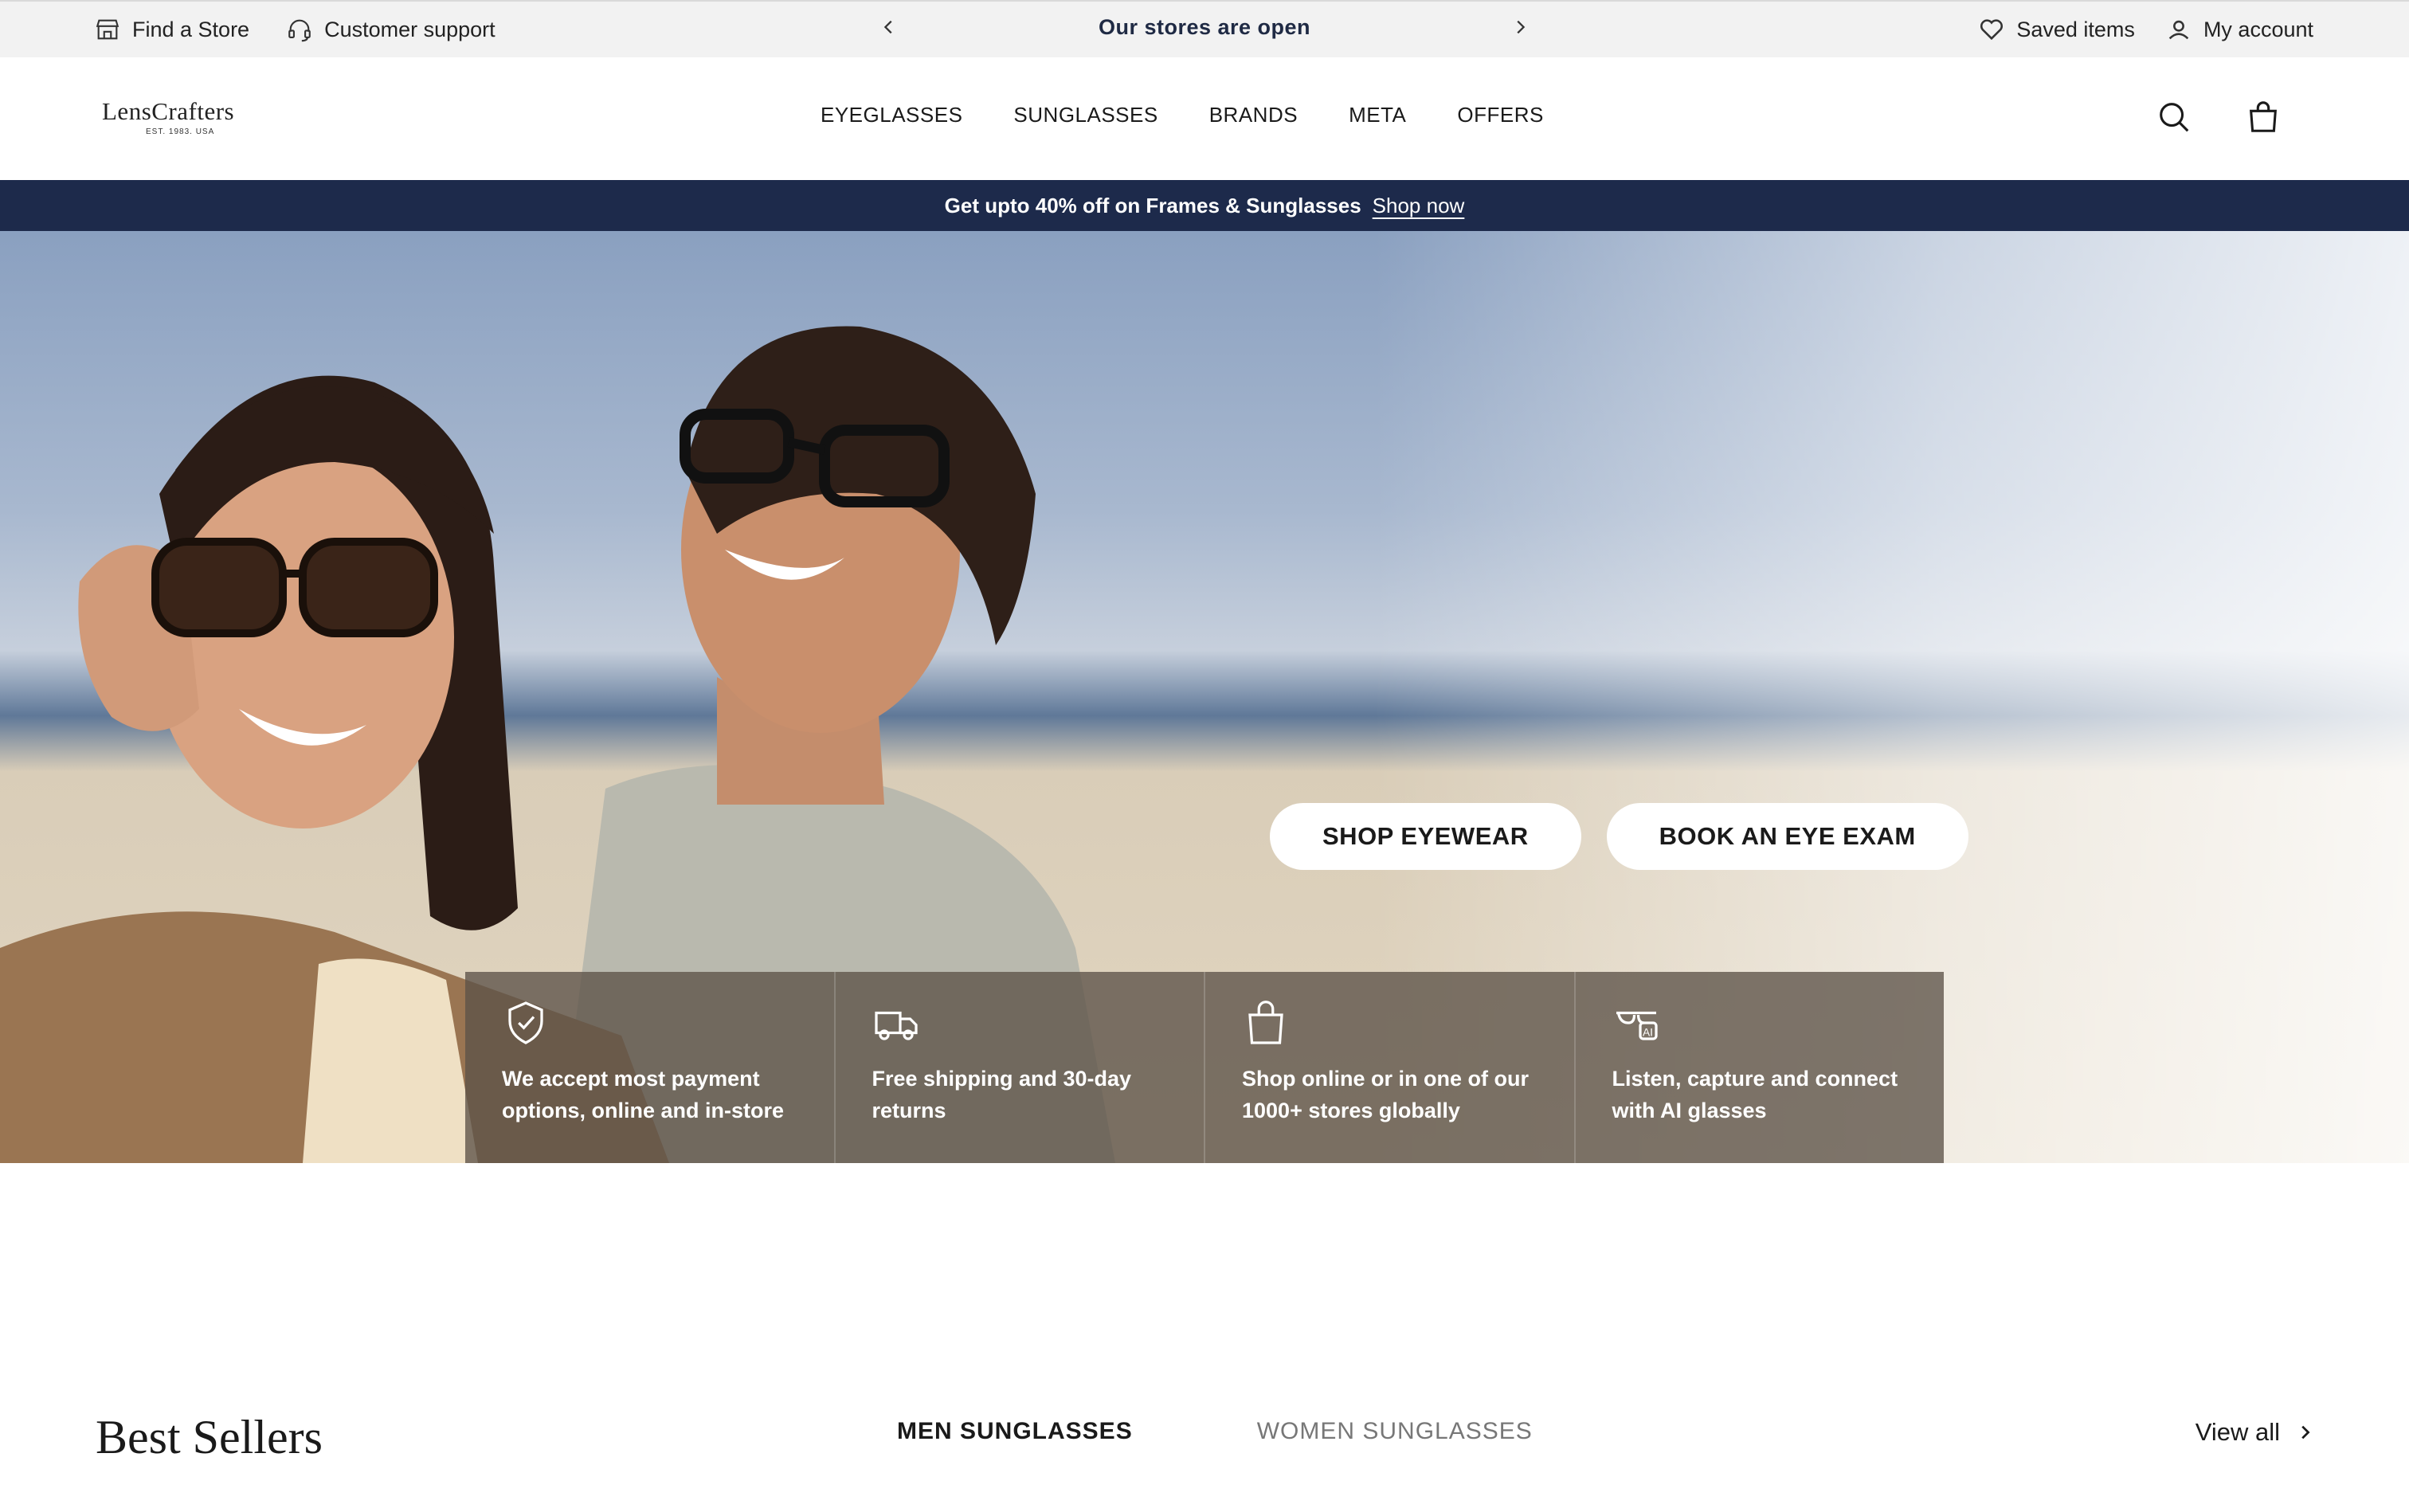 The width and height of the screenshot is (2409, 1512). Describe the element at coordinates (2174, 117) in the screenshot. I see `search-icon` at that location.